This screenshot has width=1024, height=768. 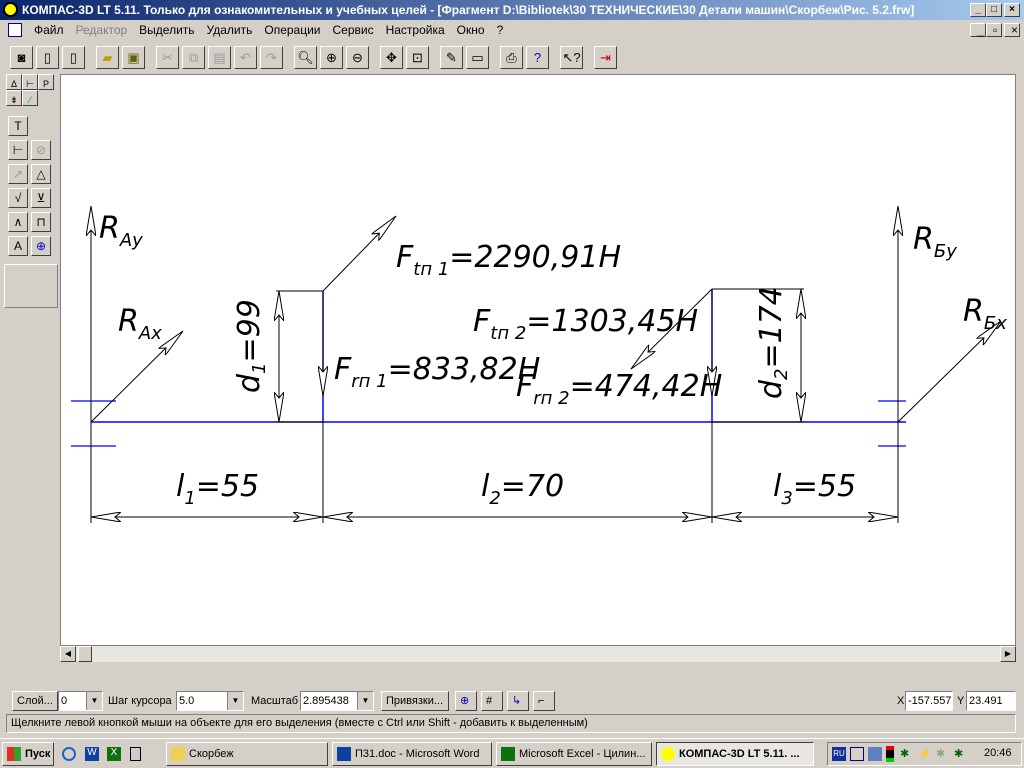 What do you see at coordinates (30, 98) in the screenshot?
I see `measure-tab-icon: ⁄` at bounding box center [30, 98].